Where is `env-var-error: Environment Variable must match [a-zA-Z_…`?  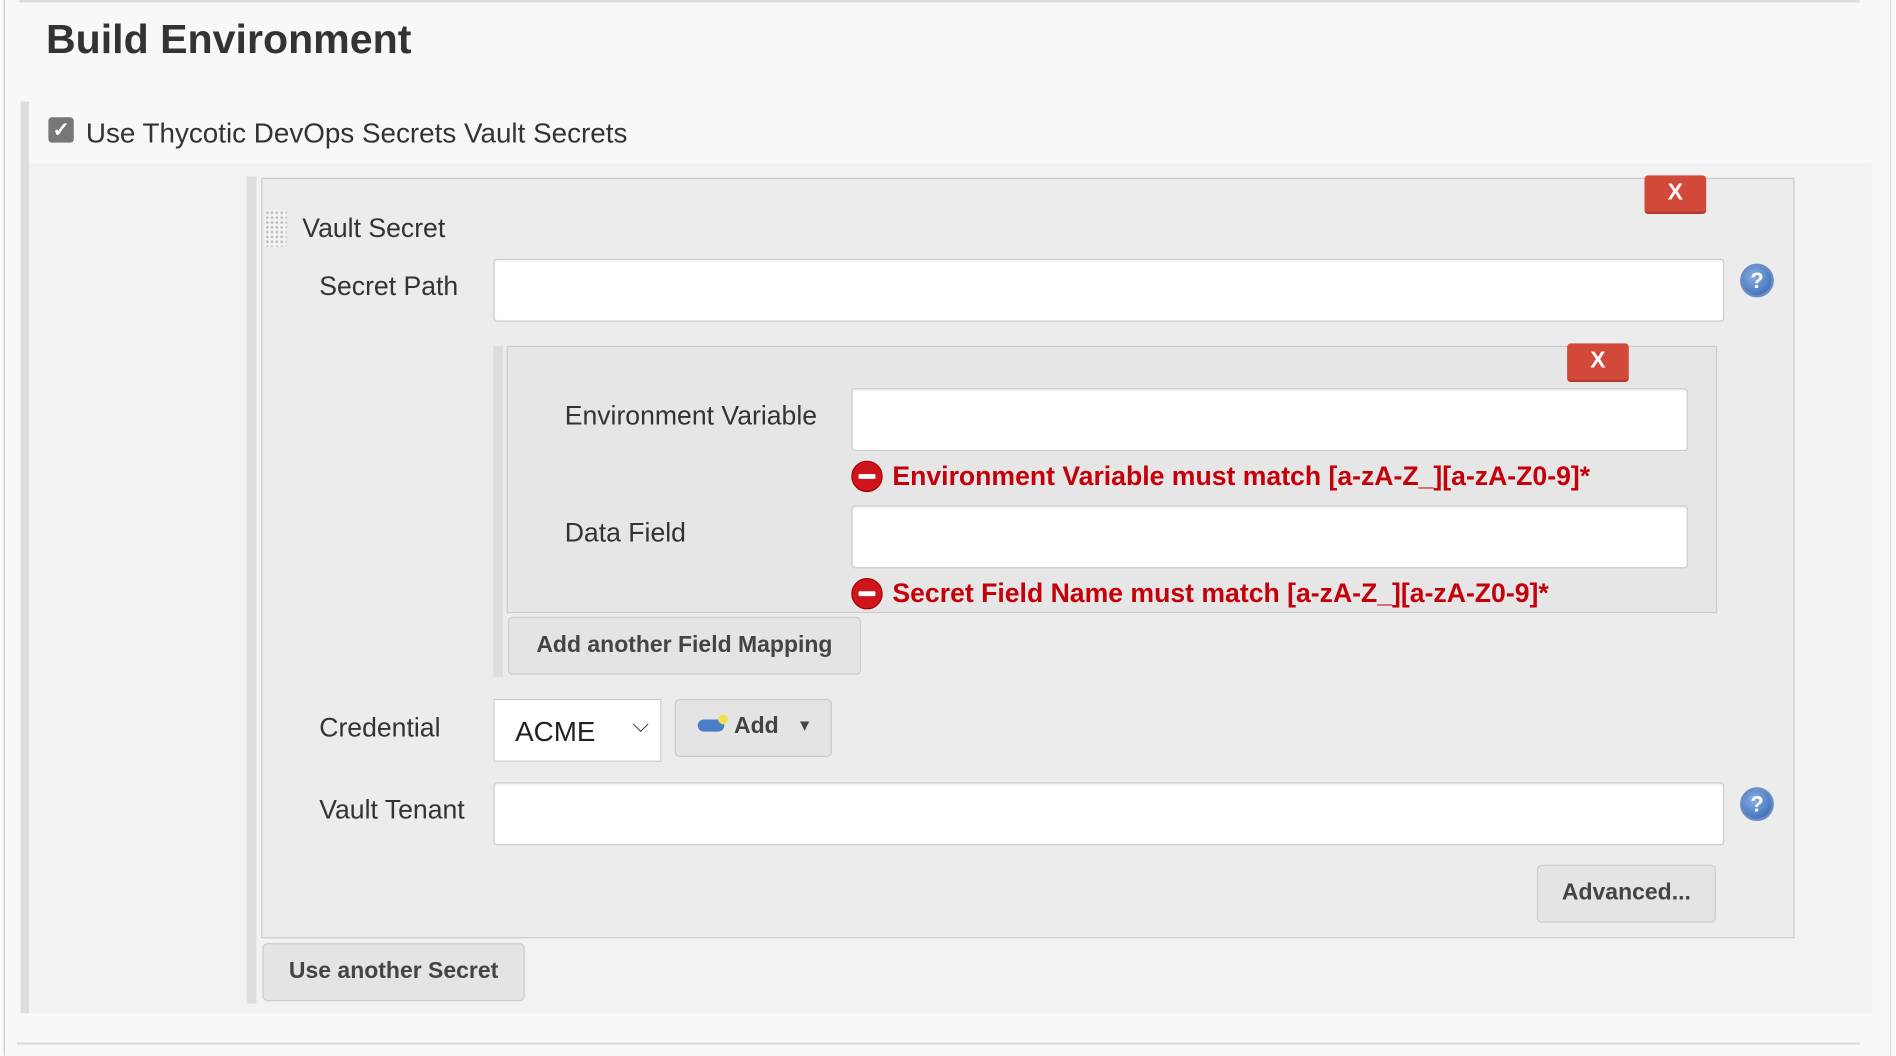
env-var-error: Environment Variable must match [a-zA-Z_… is located at coordinates (1241, 475).